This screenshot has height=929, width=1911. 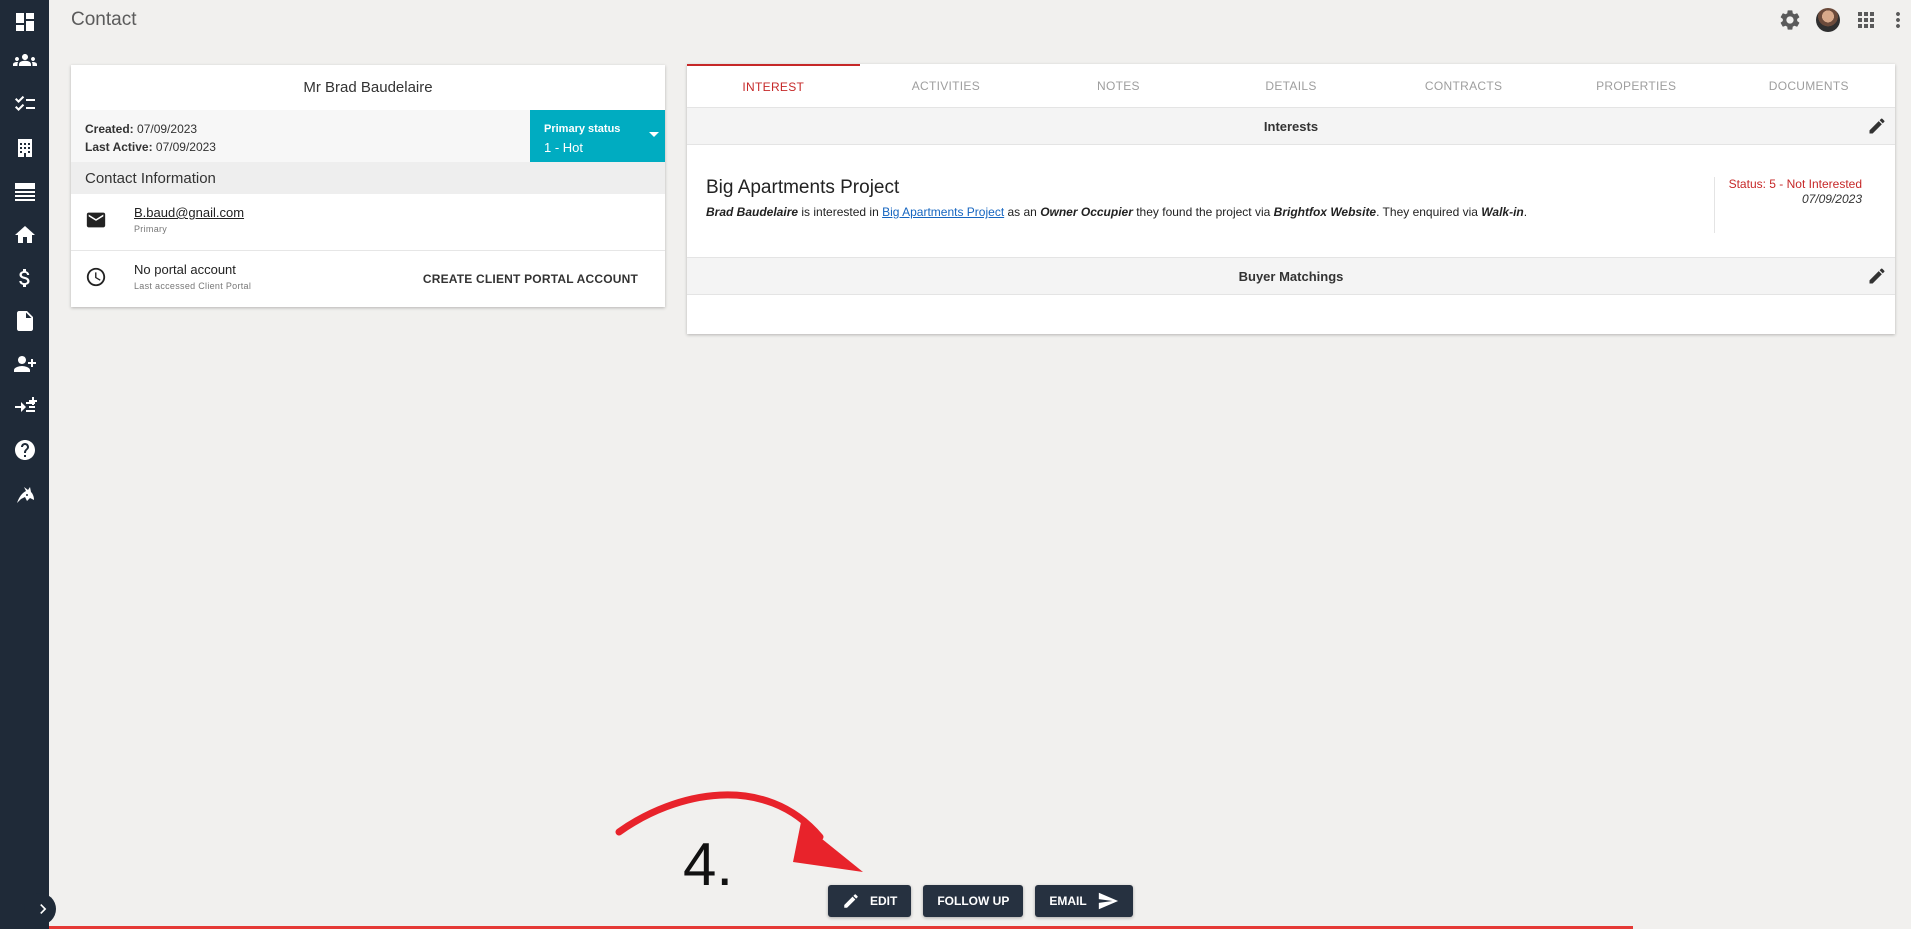 What do you see at coordinates (24, 147) in the screenshot?
I see `building-icon` at bounding box center [24, 147].